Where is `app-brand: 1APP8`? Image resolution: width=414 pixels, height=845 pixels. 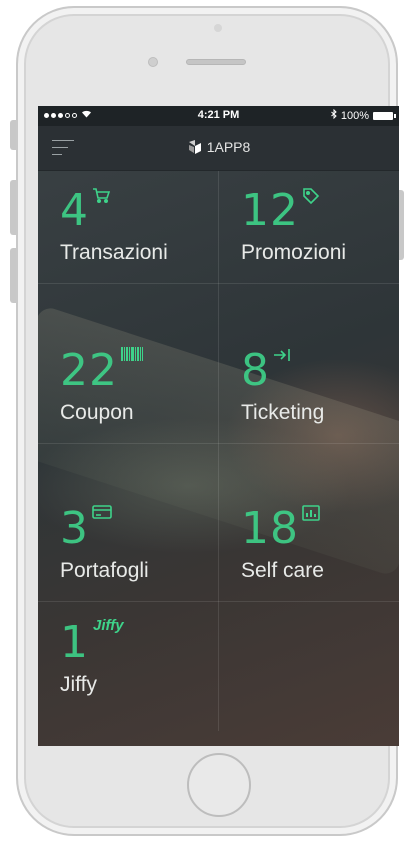 app-brand: 1APP8 is located at coordinates (218, 147).